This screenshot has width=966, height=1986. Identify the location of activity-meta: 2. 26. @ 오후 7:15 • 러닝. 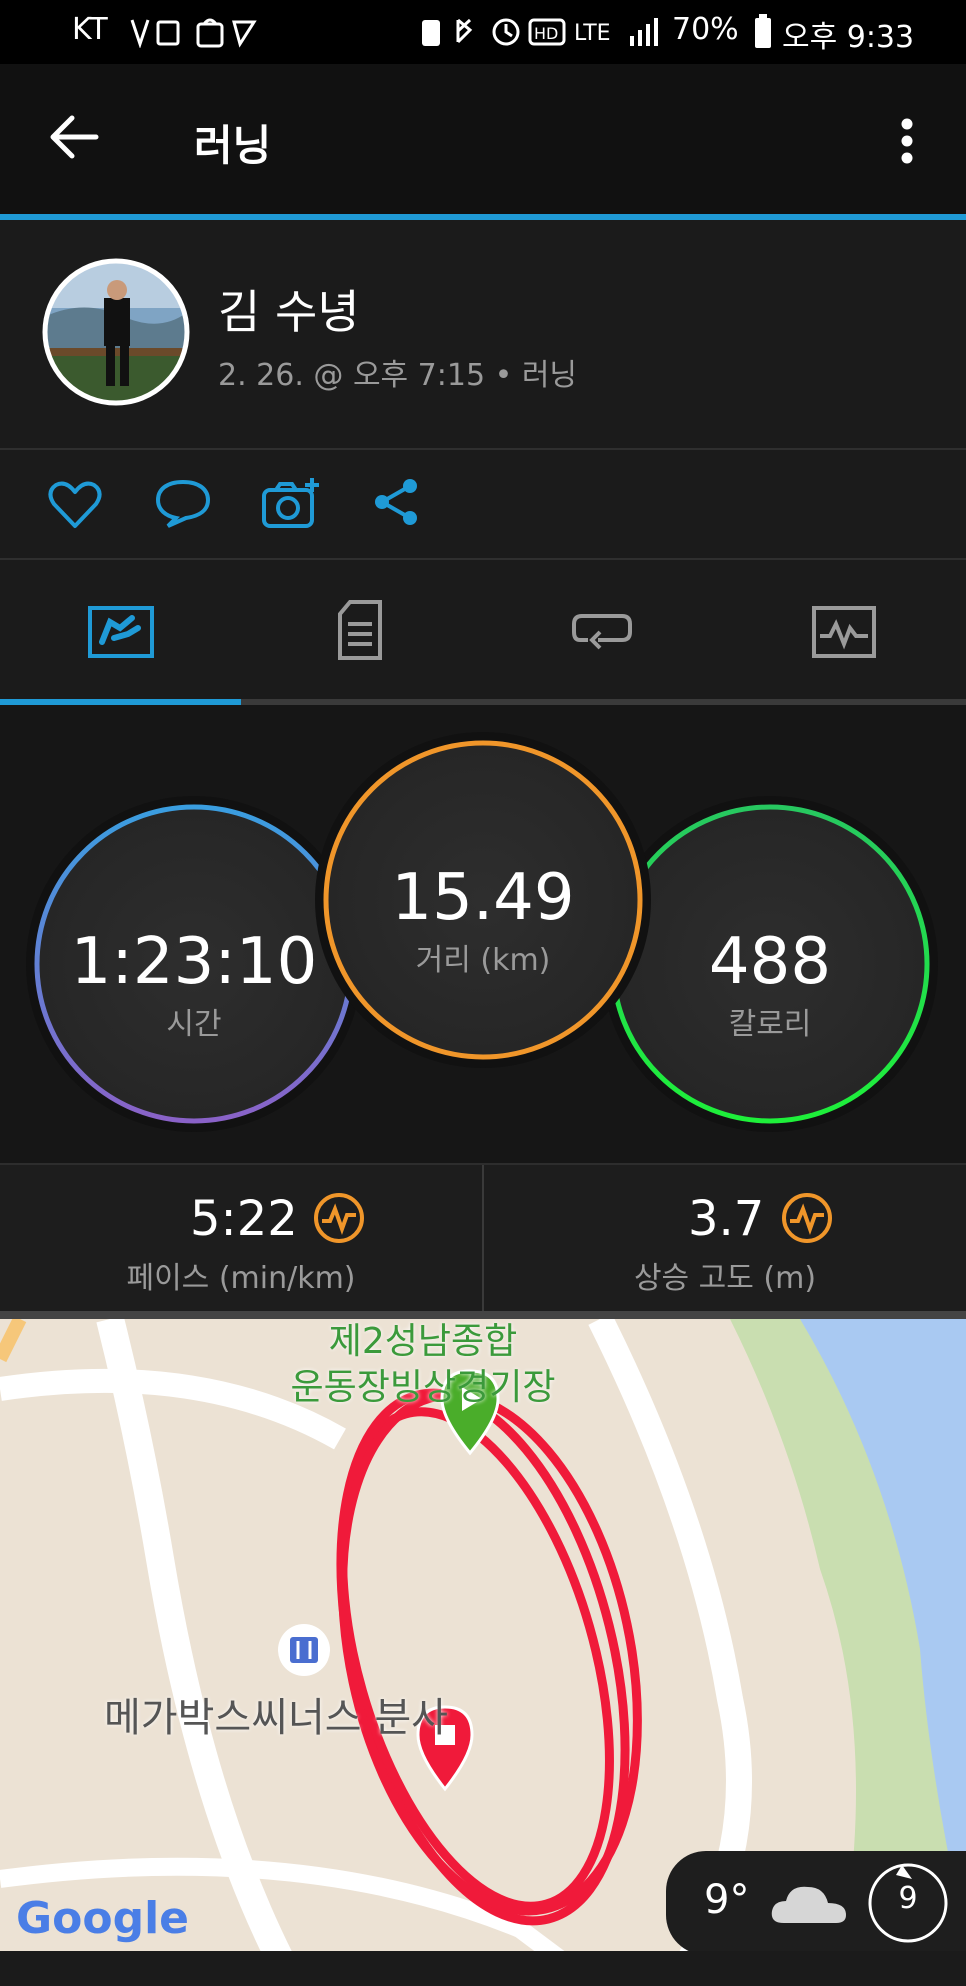
(398, 375).